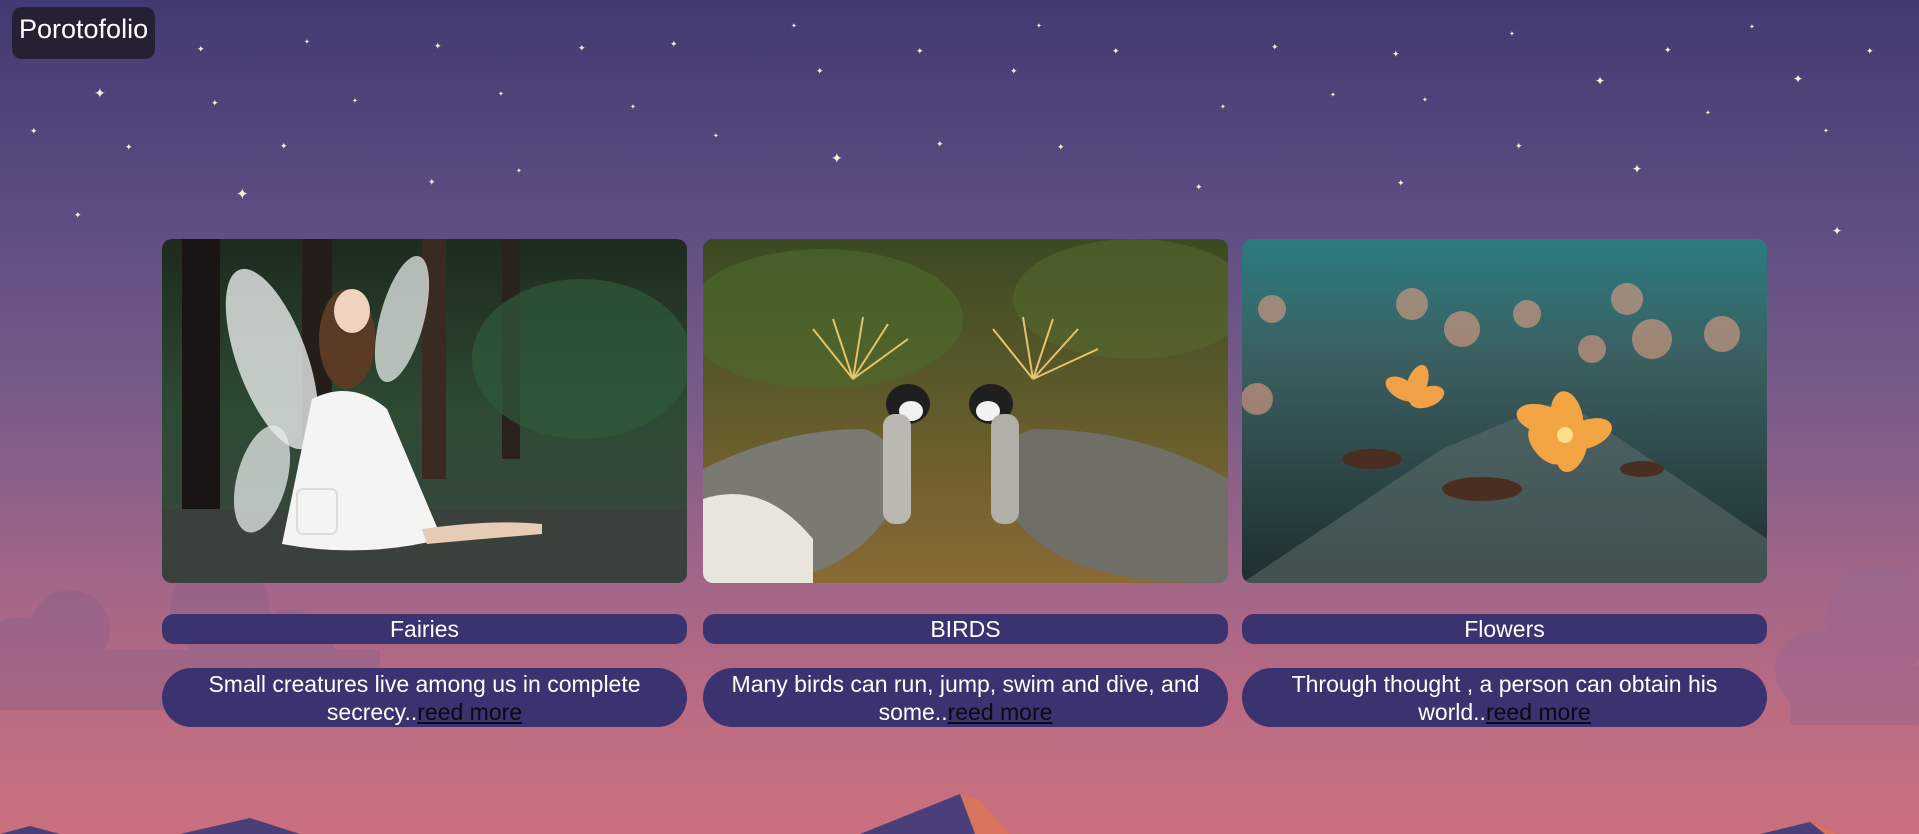  I want to click on site-logo: Porotofolio, so click(84, 33).